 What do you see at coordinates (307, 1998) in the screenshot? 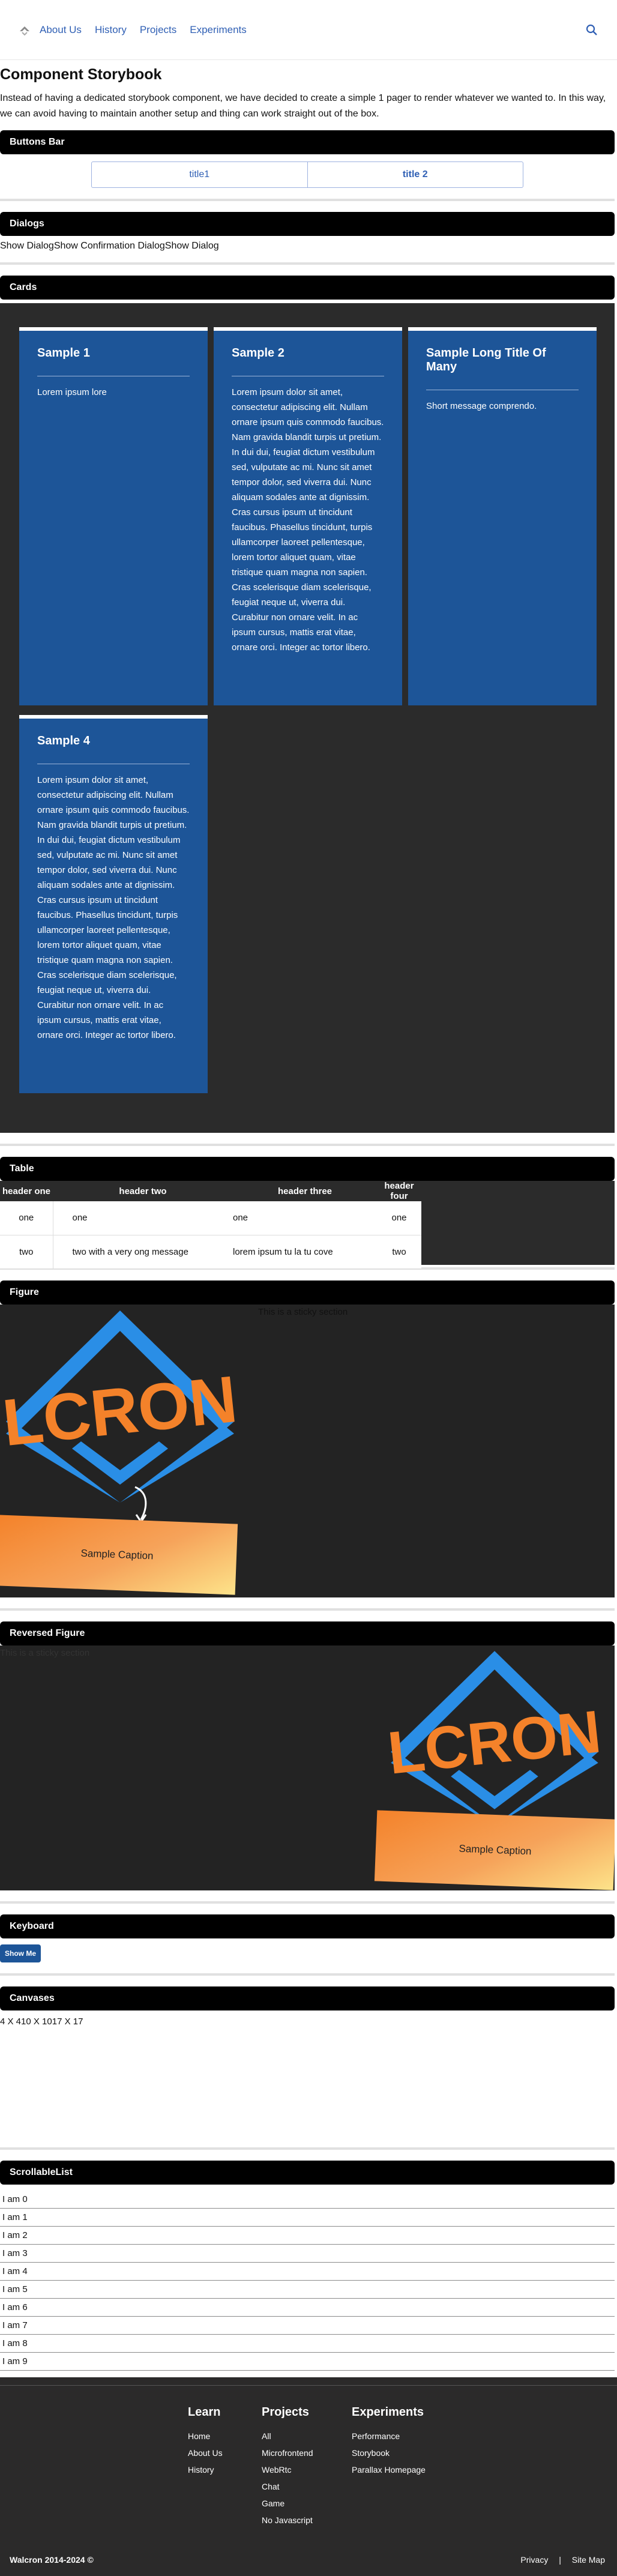
I see `section-heading-canvases: Canvases` at bounding box center [307, 1998].